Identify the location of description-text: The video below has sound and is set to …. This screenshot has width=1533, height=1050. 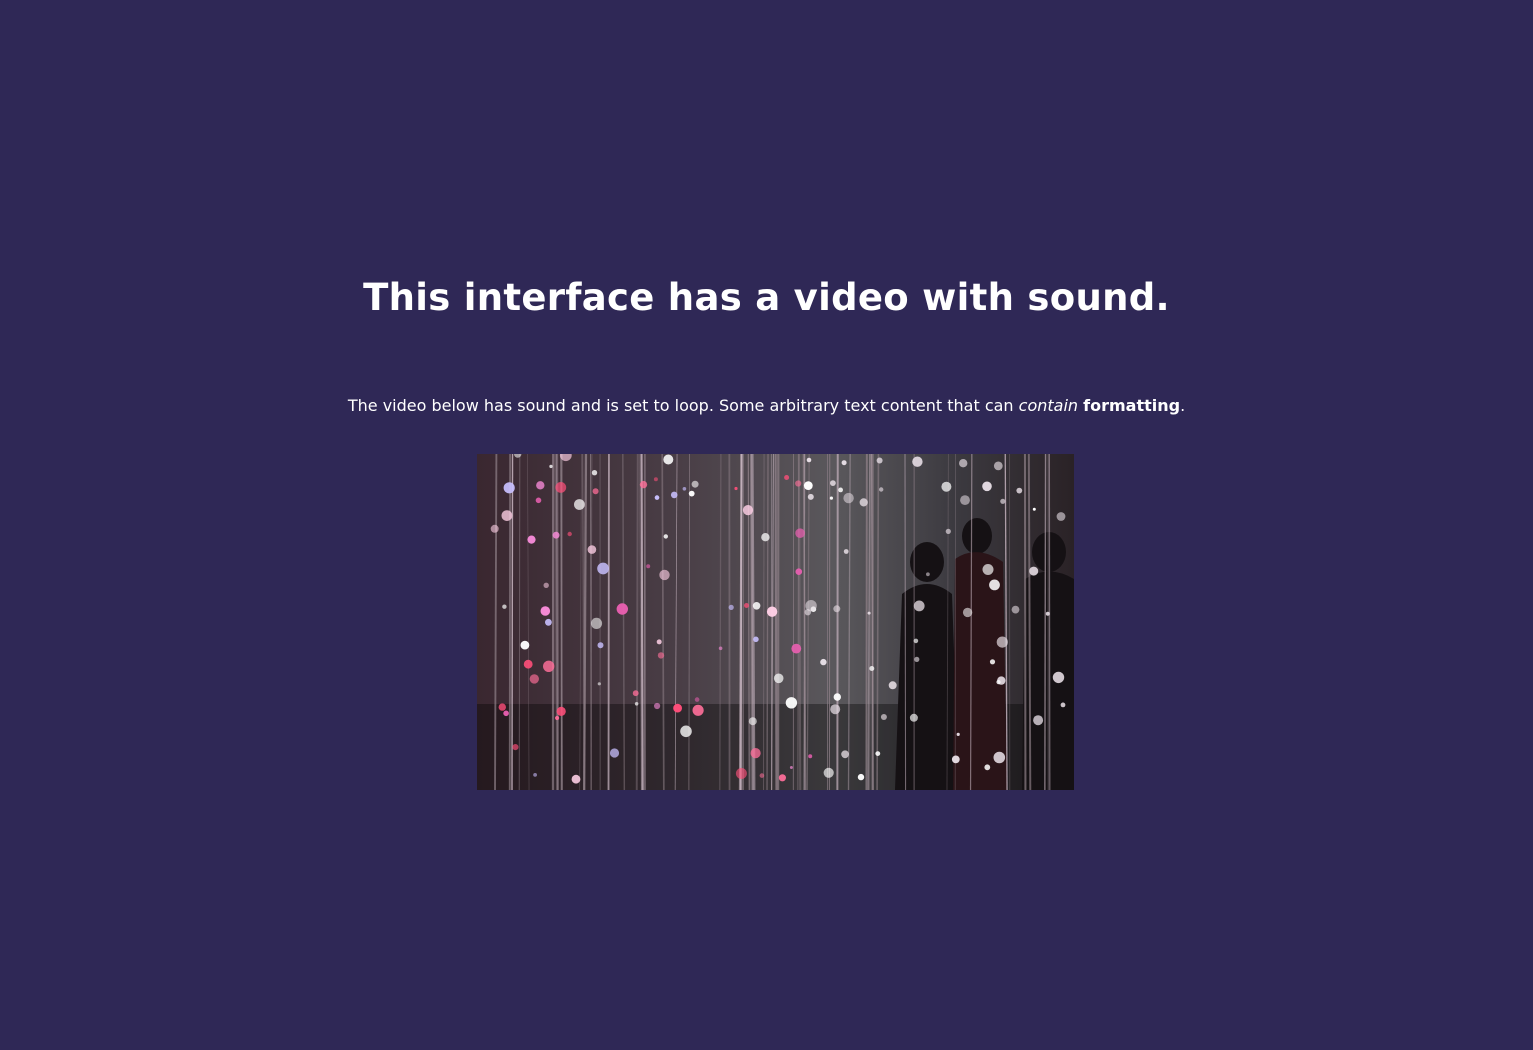
(683, 405).